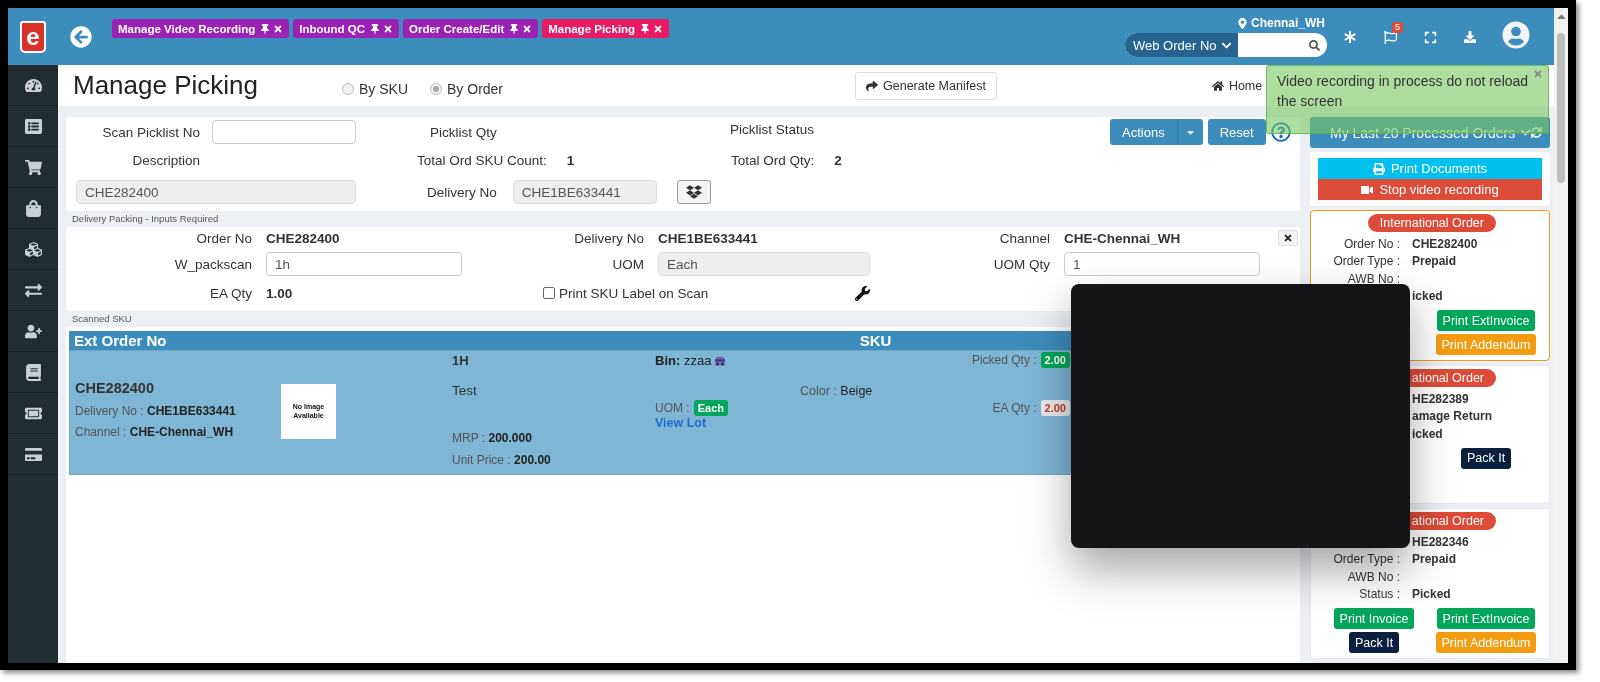 The image size is (1600, 682). I want to click on search-scope-dropdown: Web Order No, so click(1181, 45).